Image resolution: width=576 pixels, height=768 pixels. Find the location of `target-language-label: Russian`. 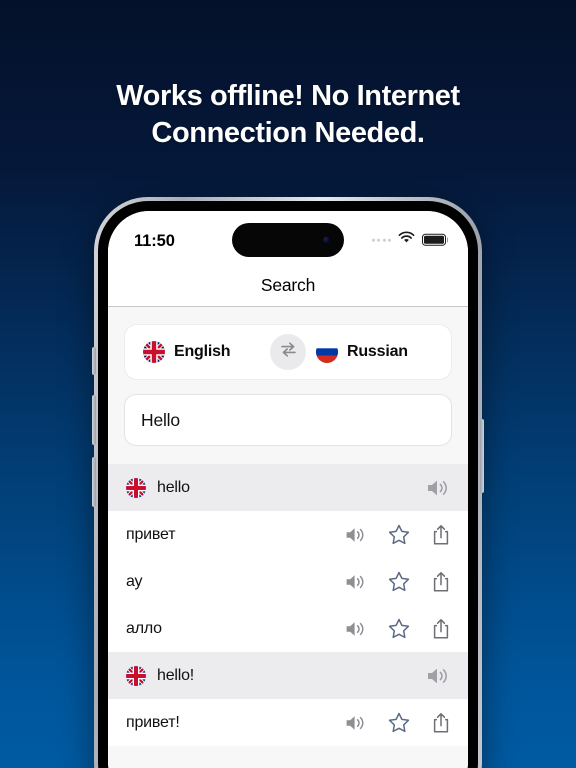

target-language-label: Russian is located at coordinates (377, 351).